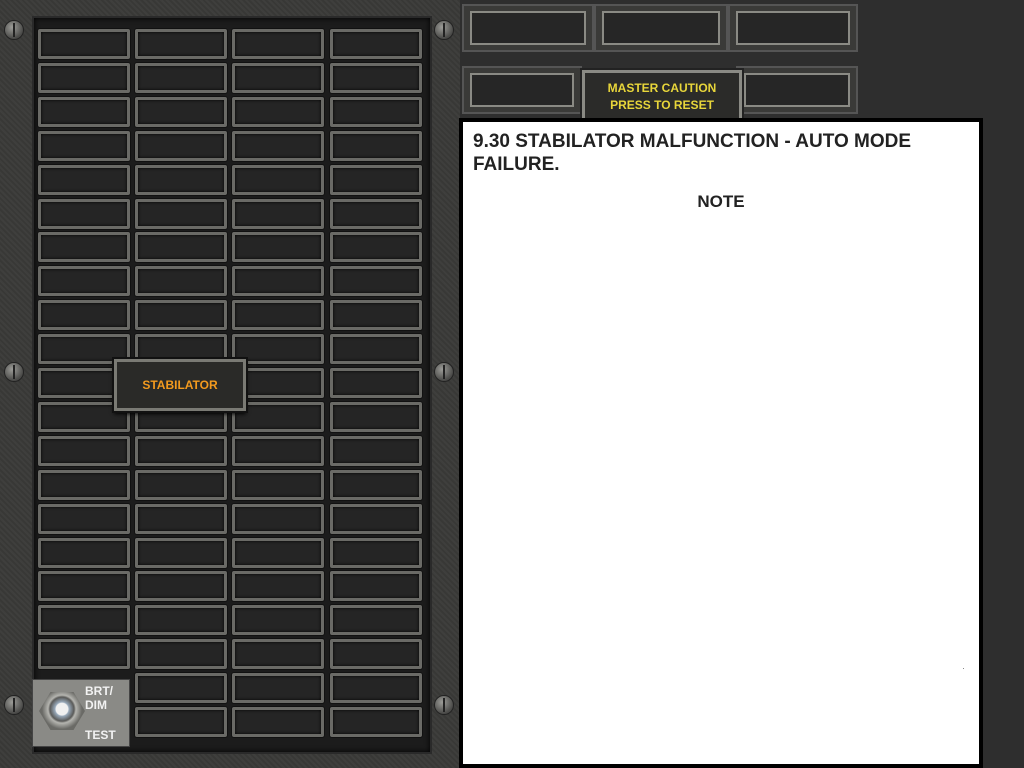 The height and width of the screenshot is (768, 1024). Describe the element at coordinates (662, 105) in the screenshot. I see `press-to-reset-label: PRESS TO RESET` at that location.